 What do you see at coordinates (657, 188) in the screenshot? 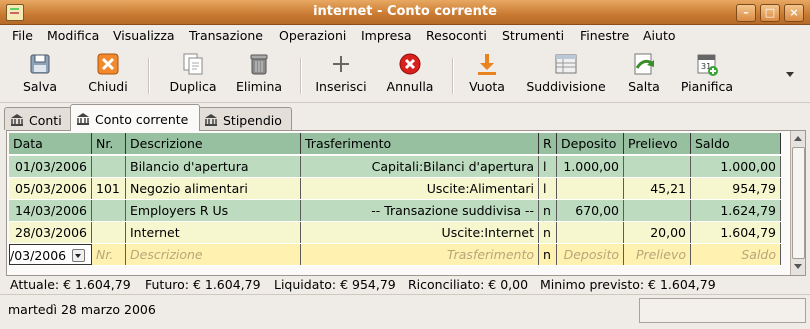
I see `withdrawal-cell: 45,21` at bounding box center [657, 188].